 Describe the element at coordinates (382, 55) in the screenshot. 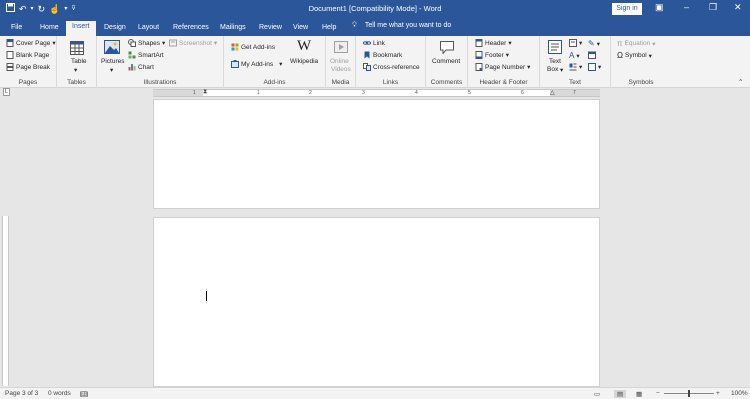

I see `bookmark-button: Bookmark` at that location.